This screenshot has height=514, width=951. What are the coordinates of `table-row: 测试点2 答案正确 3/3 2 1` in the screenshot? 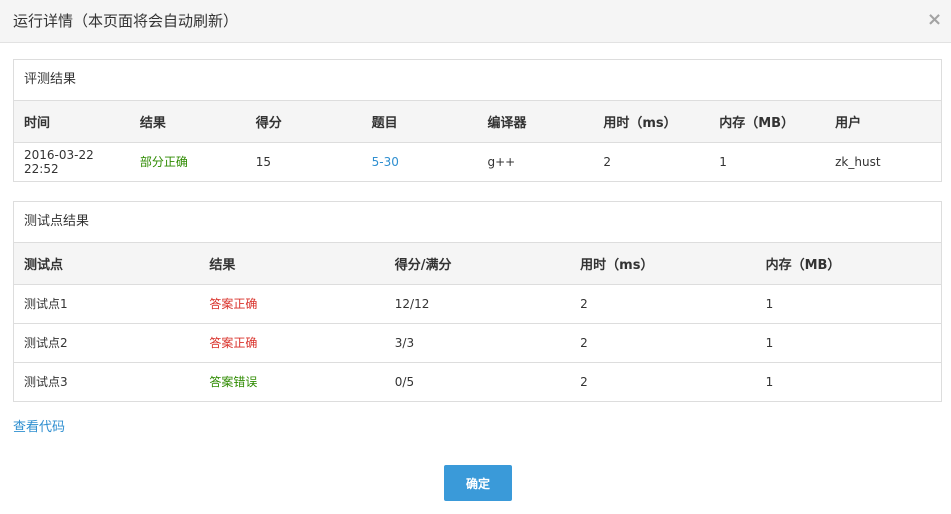 It's located at (477, 343).